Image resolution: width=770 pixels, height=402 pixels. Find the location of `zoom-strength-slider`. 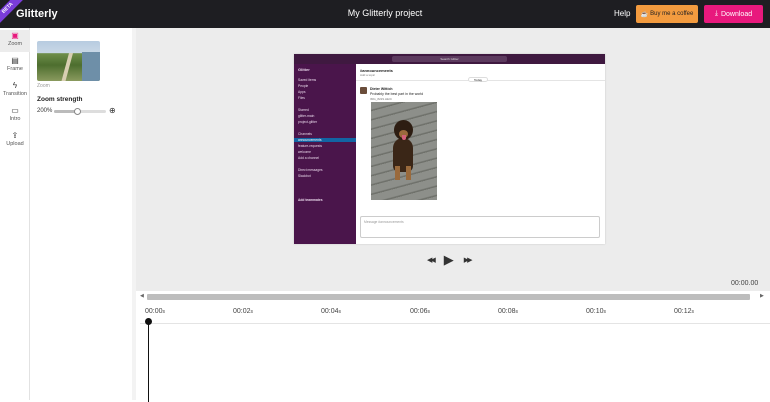

zoom-strength-slider is located at coordinates (80, 111).